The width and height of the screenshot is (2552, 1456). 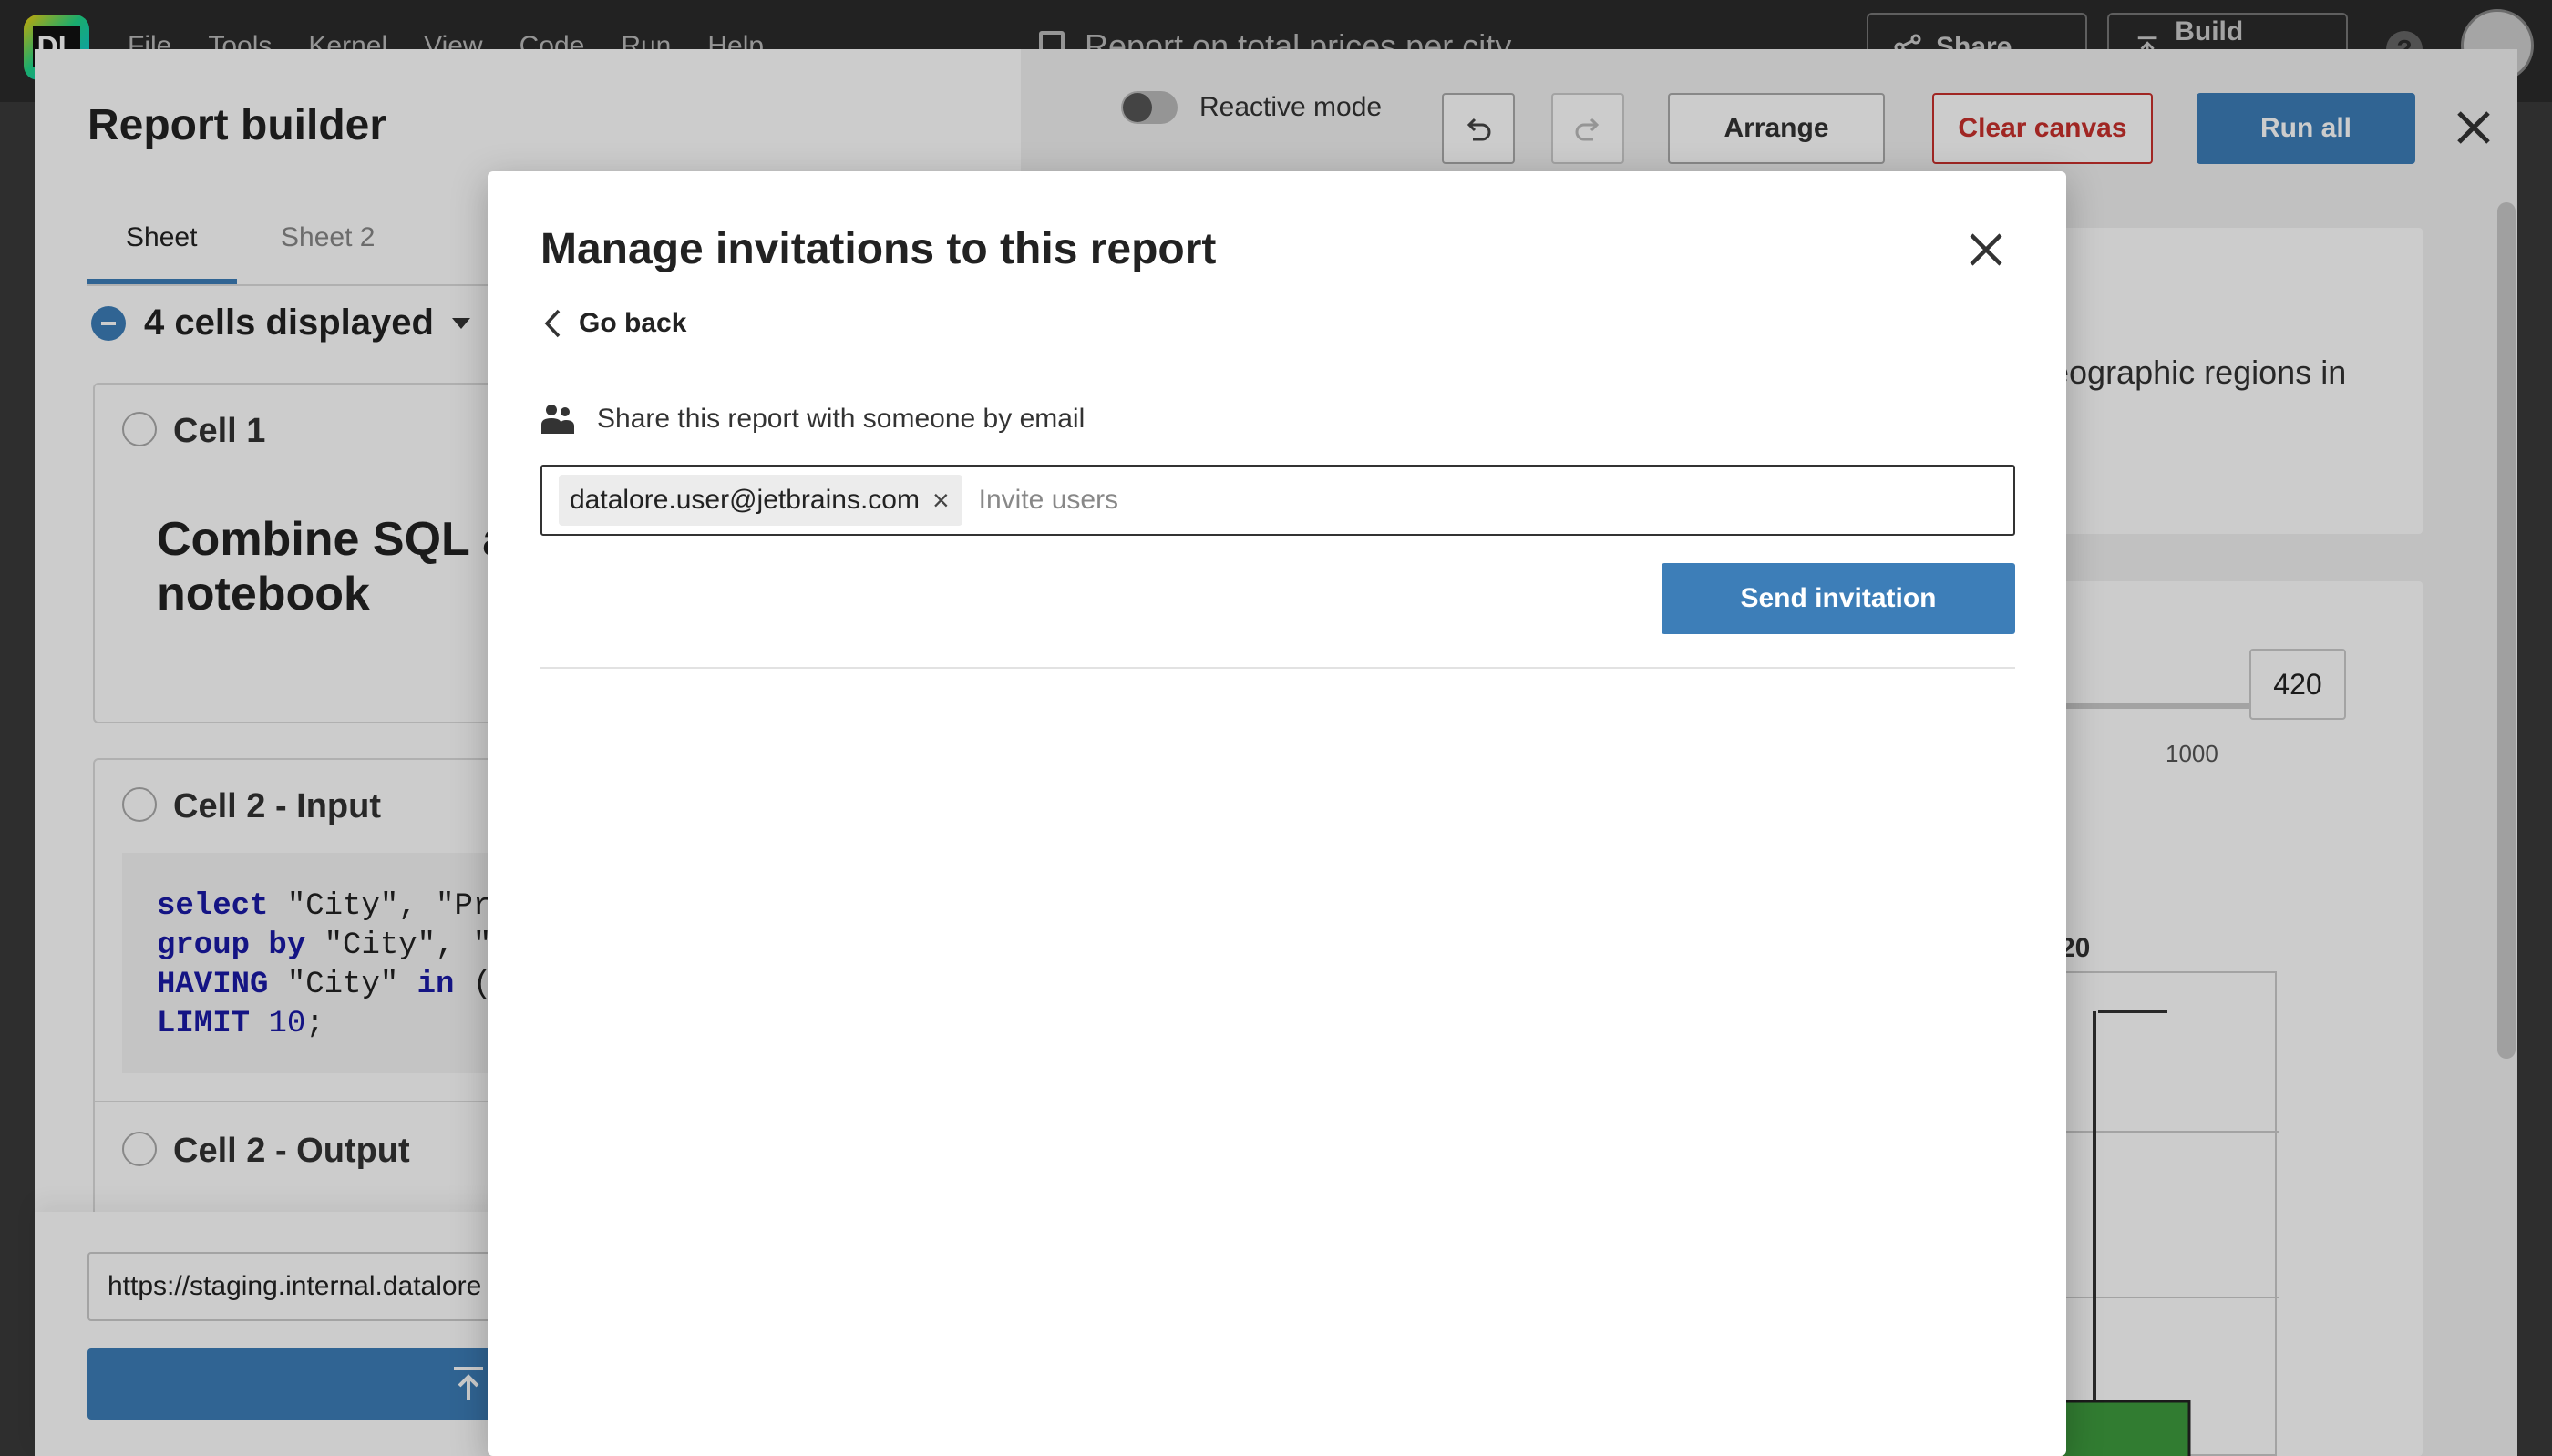 I want to click on invitee-chip: datalore.user@jetbrains.com ×, so click(x=760, y=500).